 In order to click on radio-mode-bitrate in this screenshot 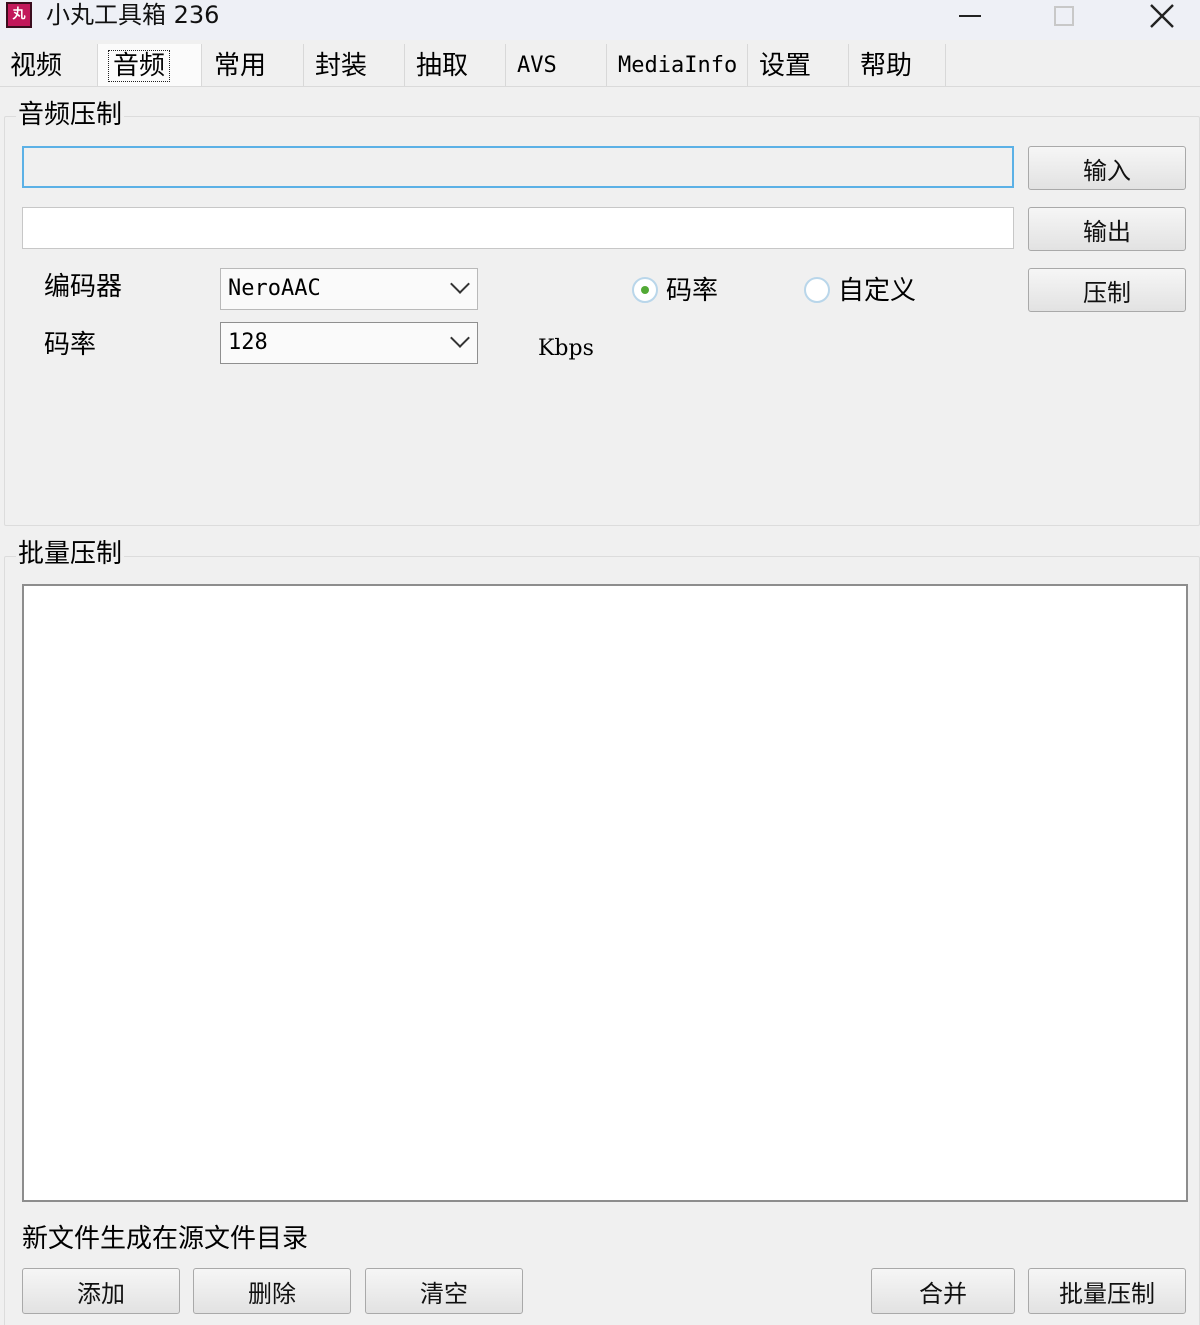, I will do `click(645, 290)`.